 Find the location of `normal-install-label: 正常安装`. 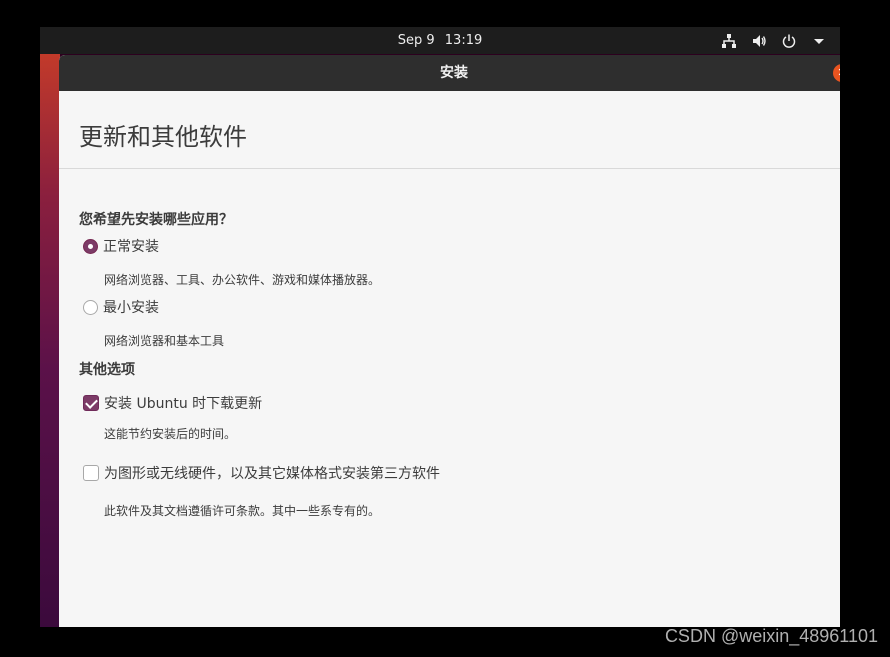

normal-install-label: 正常安装 is located at coordinates (131, 246).